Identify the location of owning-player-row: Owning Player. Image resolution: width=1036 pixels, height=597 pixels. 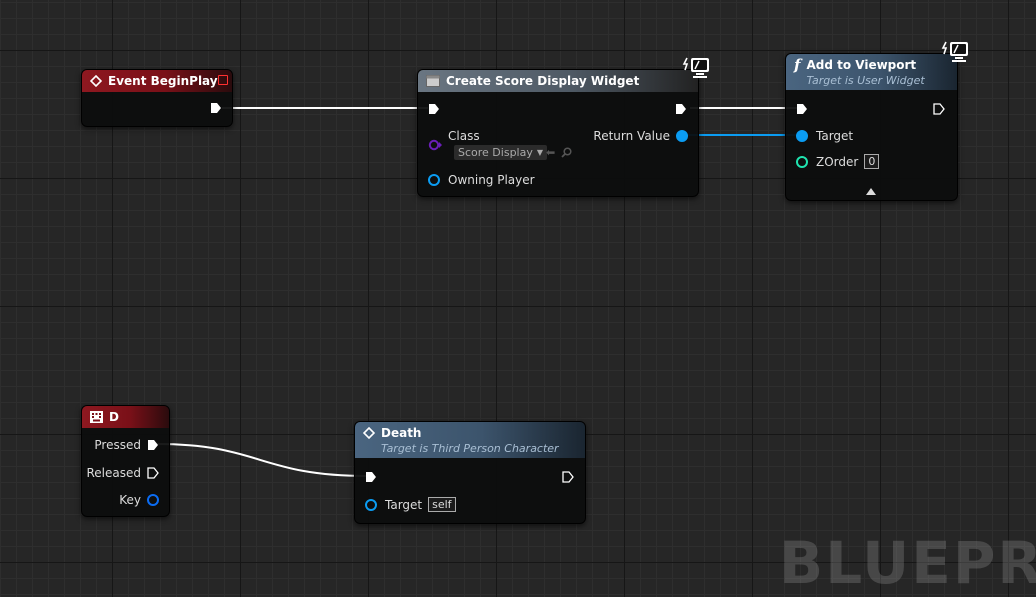
(481, 180).